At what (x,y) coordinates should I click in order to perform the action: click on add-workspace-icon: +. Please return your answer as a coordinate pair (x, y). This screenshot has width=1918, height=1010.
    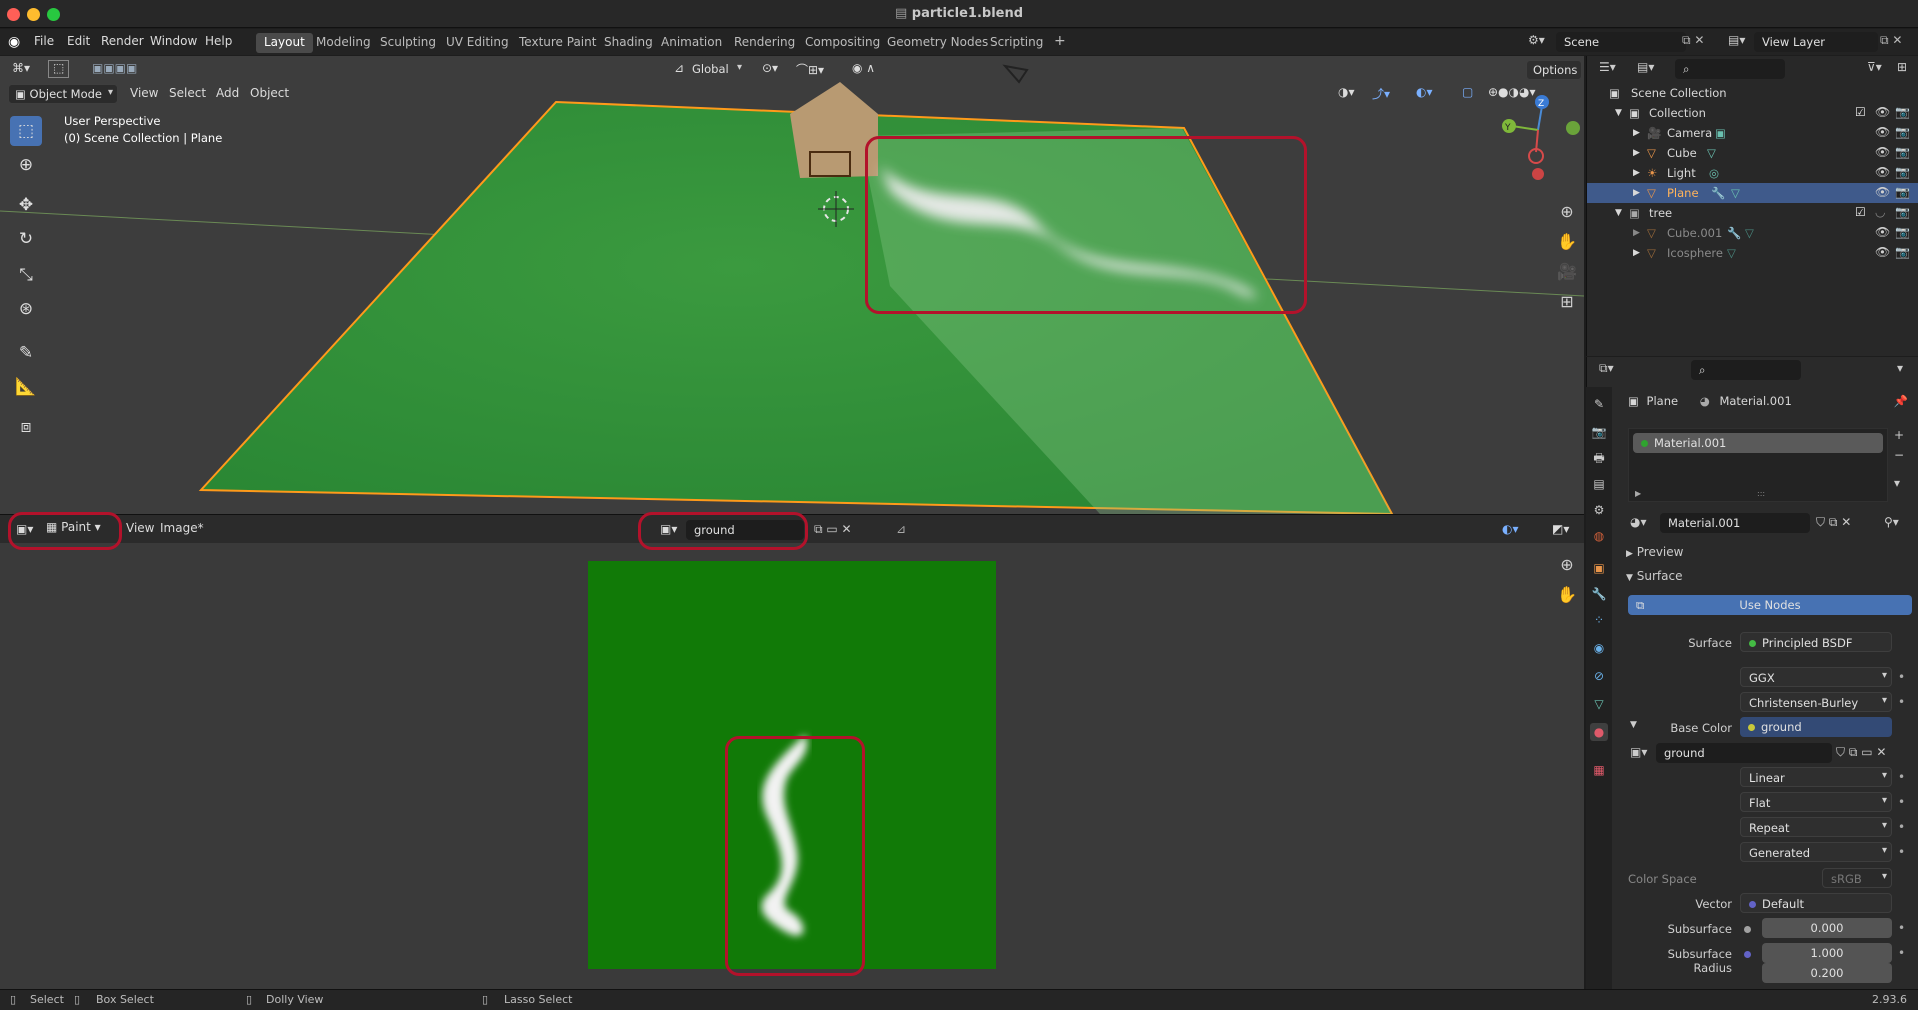
    Looking at the image, I should click on (1060, 43).